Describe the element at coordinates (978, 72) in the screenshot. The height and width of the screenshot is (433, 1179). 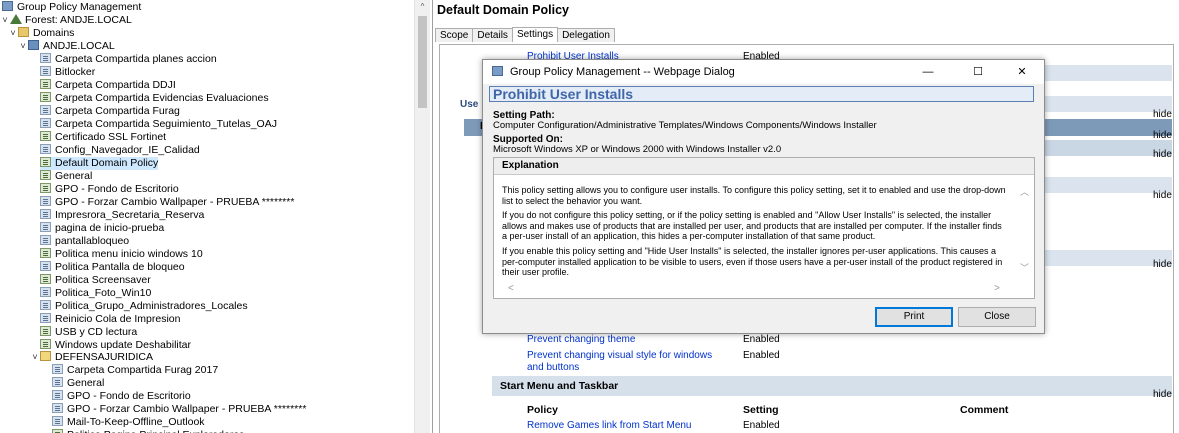
I see `maximize-icon: ☐` at that location.